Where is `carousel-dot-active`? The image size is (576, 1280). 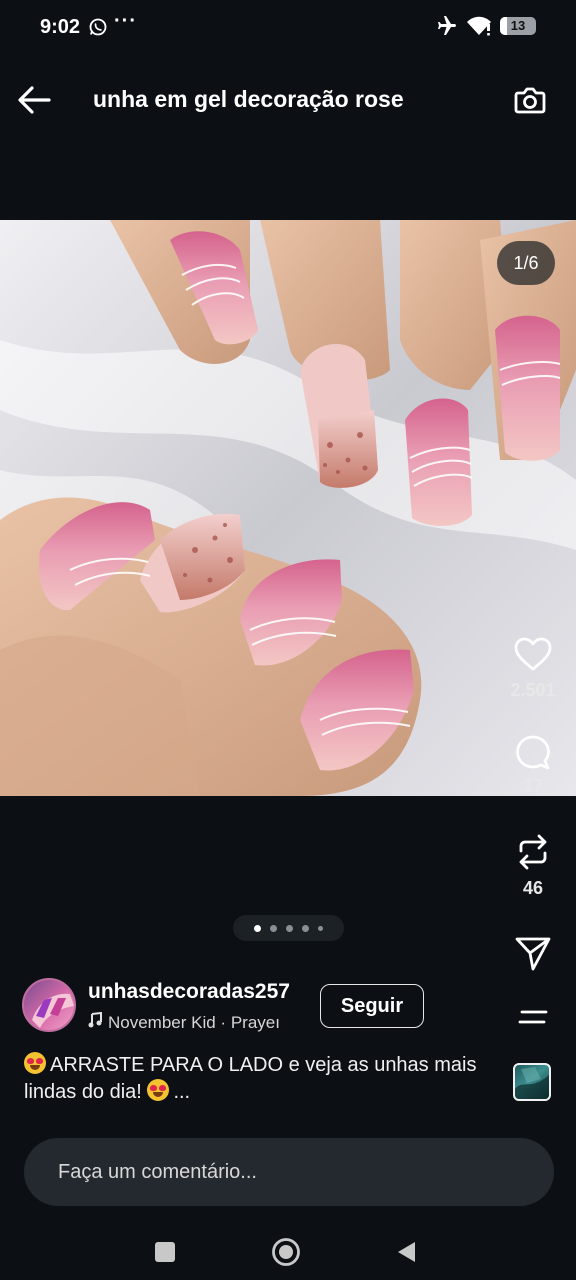
carousel-dot-active is located at coordinates (257, 928).